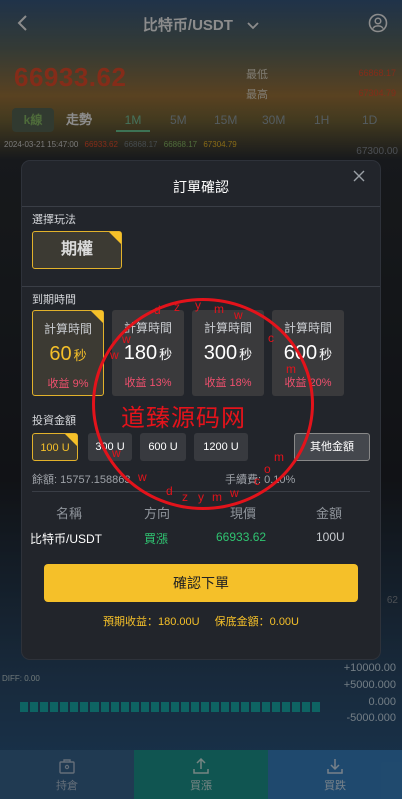  I want to click on watermark-letter: o, so click(267, 469).